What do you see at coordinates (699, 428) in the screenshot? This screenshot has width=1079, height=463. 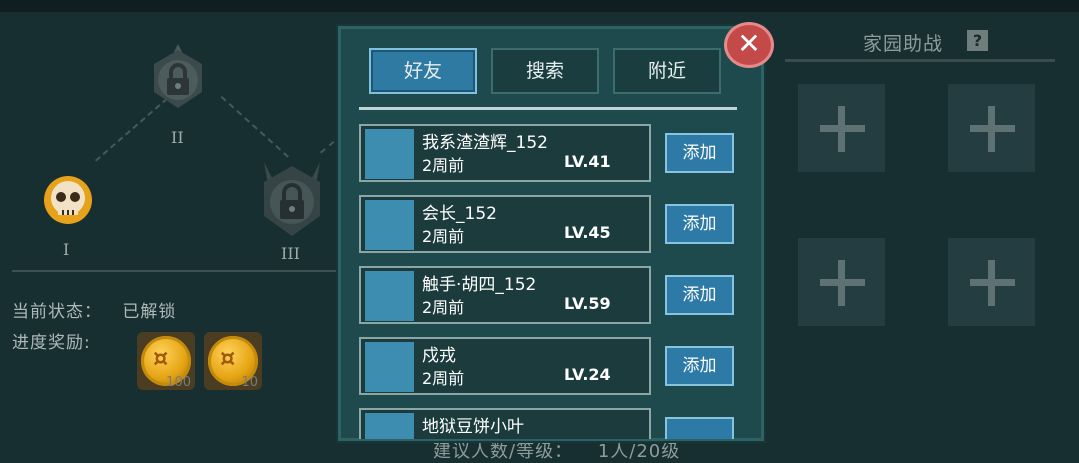 I see `add-friend-button` at bounding box center [699, 428].